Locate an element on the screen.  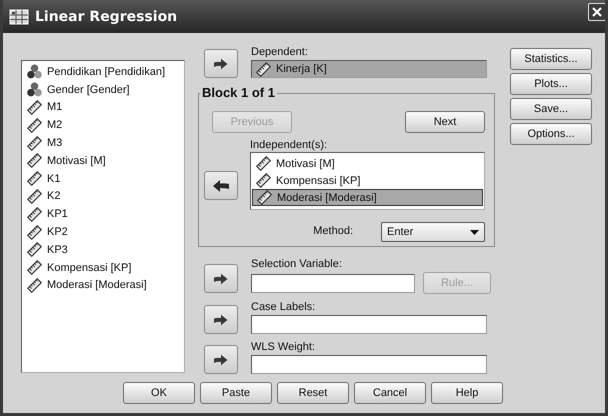
wls-weight-field is located at coordinates (369, 364).